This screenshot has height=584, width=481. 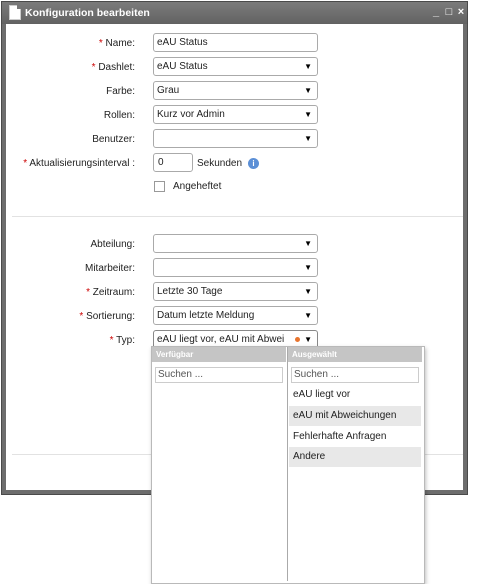 I want to click on mitarbeiter-label: Mitarbeiter:, so click(x=109, y=268).